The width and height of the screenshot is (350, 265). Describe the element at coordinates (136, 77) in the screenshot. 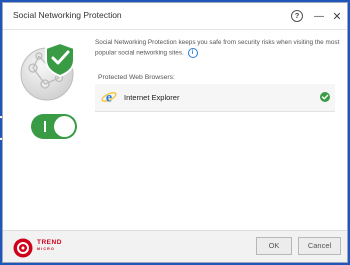

I see `protected-browsers-label: Protected Web Browsers:` at that location.